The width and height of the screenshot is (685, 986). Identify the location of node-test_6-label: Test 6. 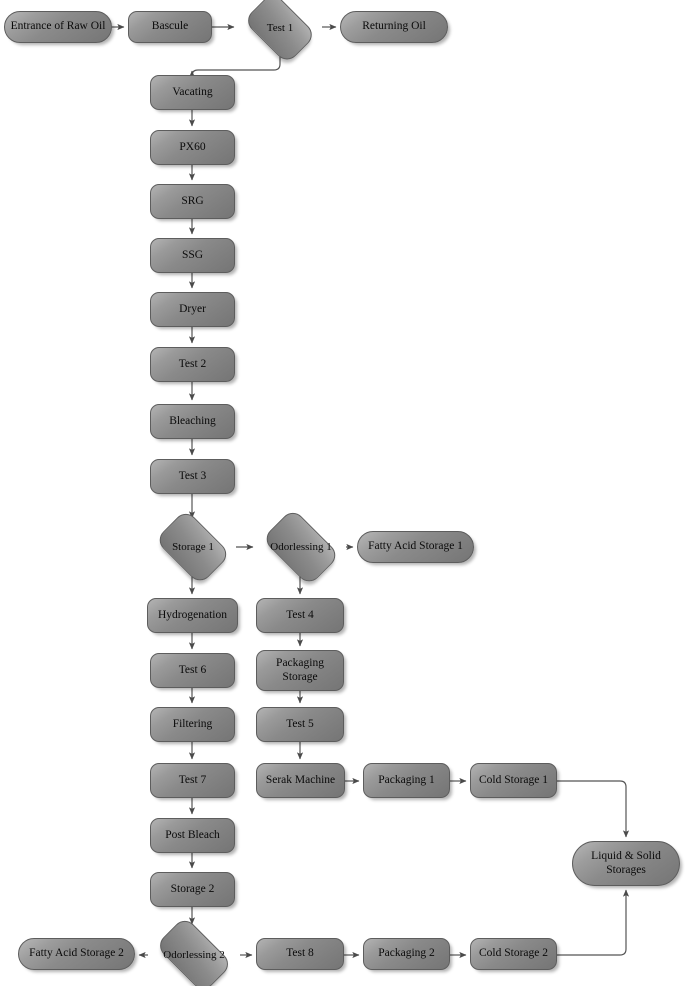
(192, 669).